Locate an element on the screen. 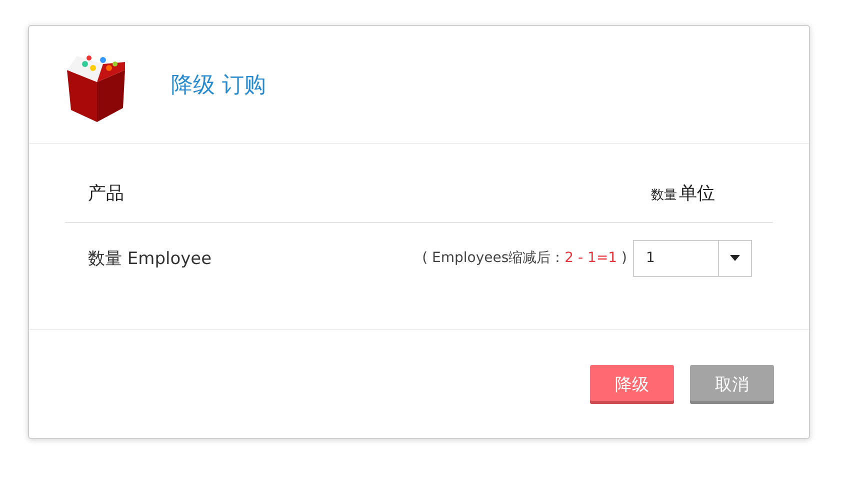  caret-icon is located at coordinates (735, 258).